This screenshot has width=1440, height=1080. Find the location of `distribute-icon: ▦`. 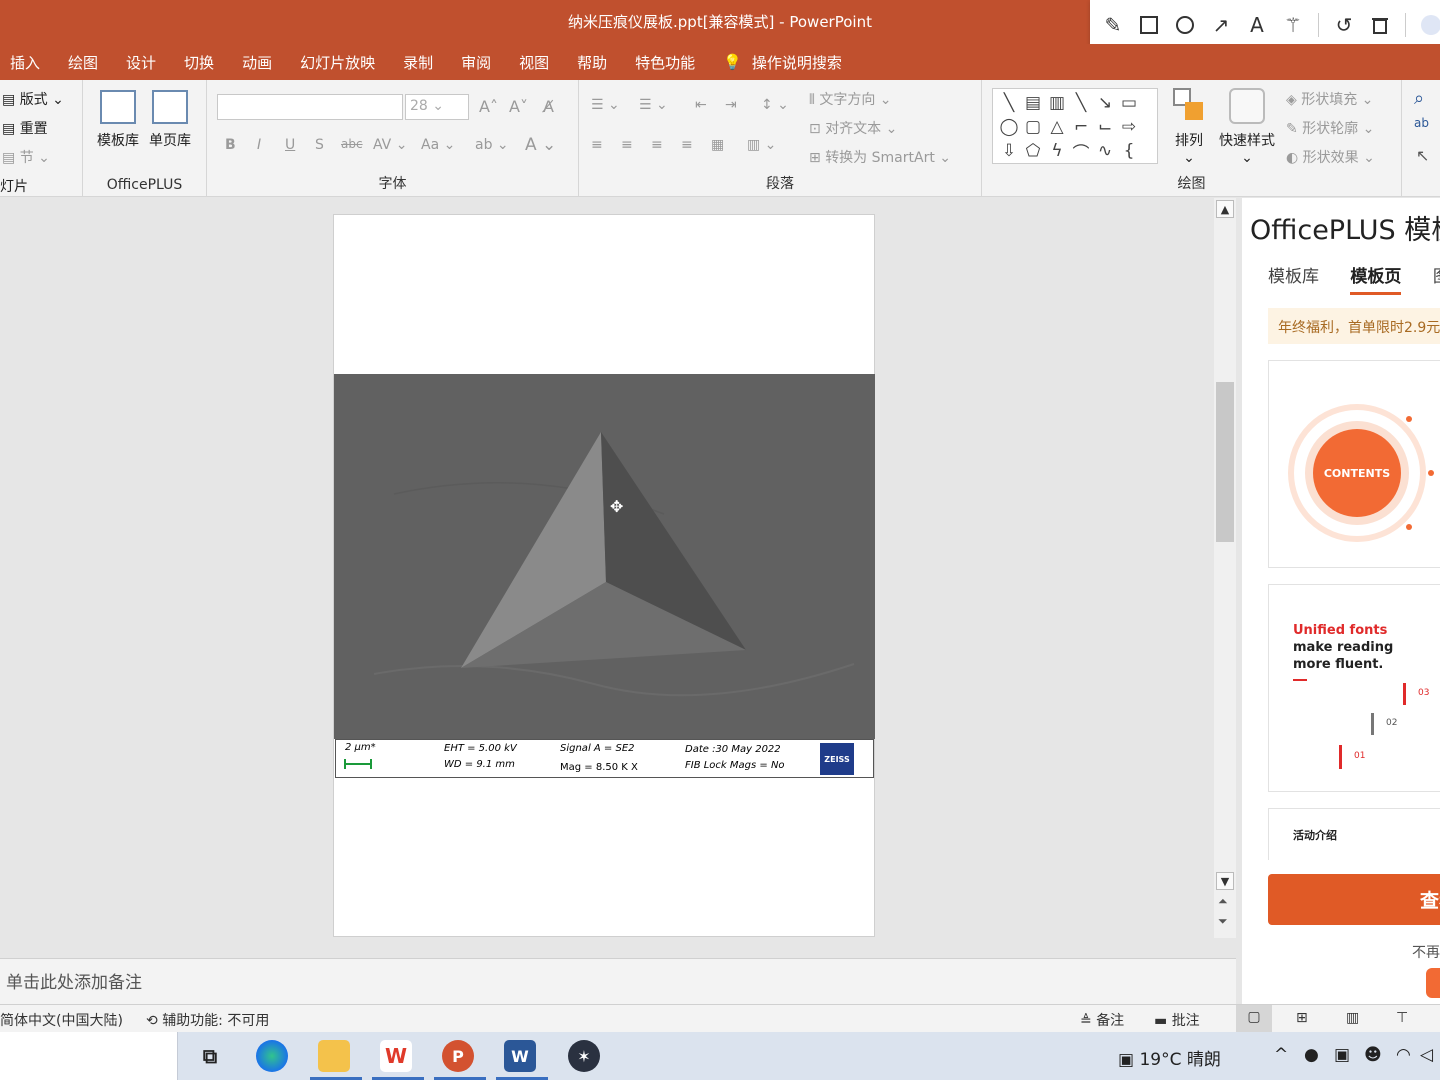

distribute-icon: ▦ is located at coordinates (717, 145).